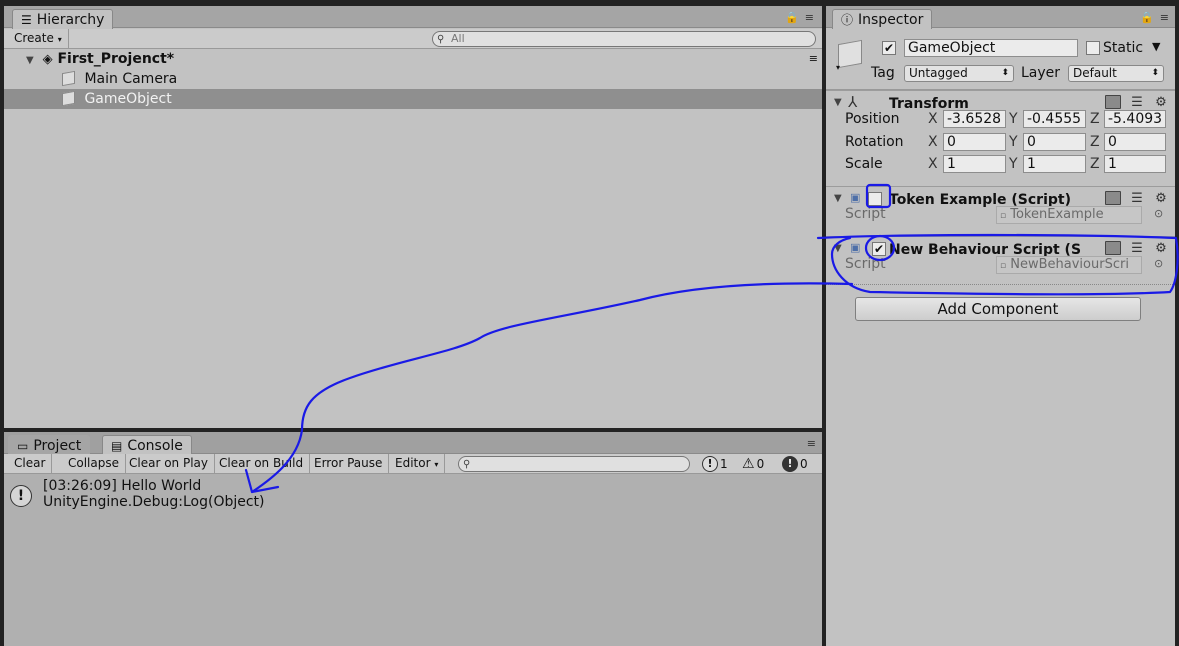  What do you see at coordinates (1135, 142) in the screenshot?
I see `rotation-z-field: 0` at bounding box center [1135, 142].